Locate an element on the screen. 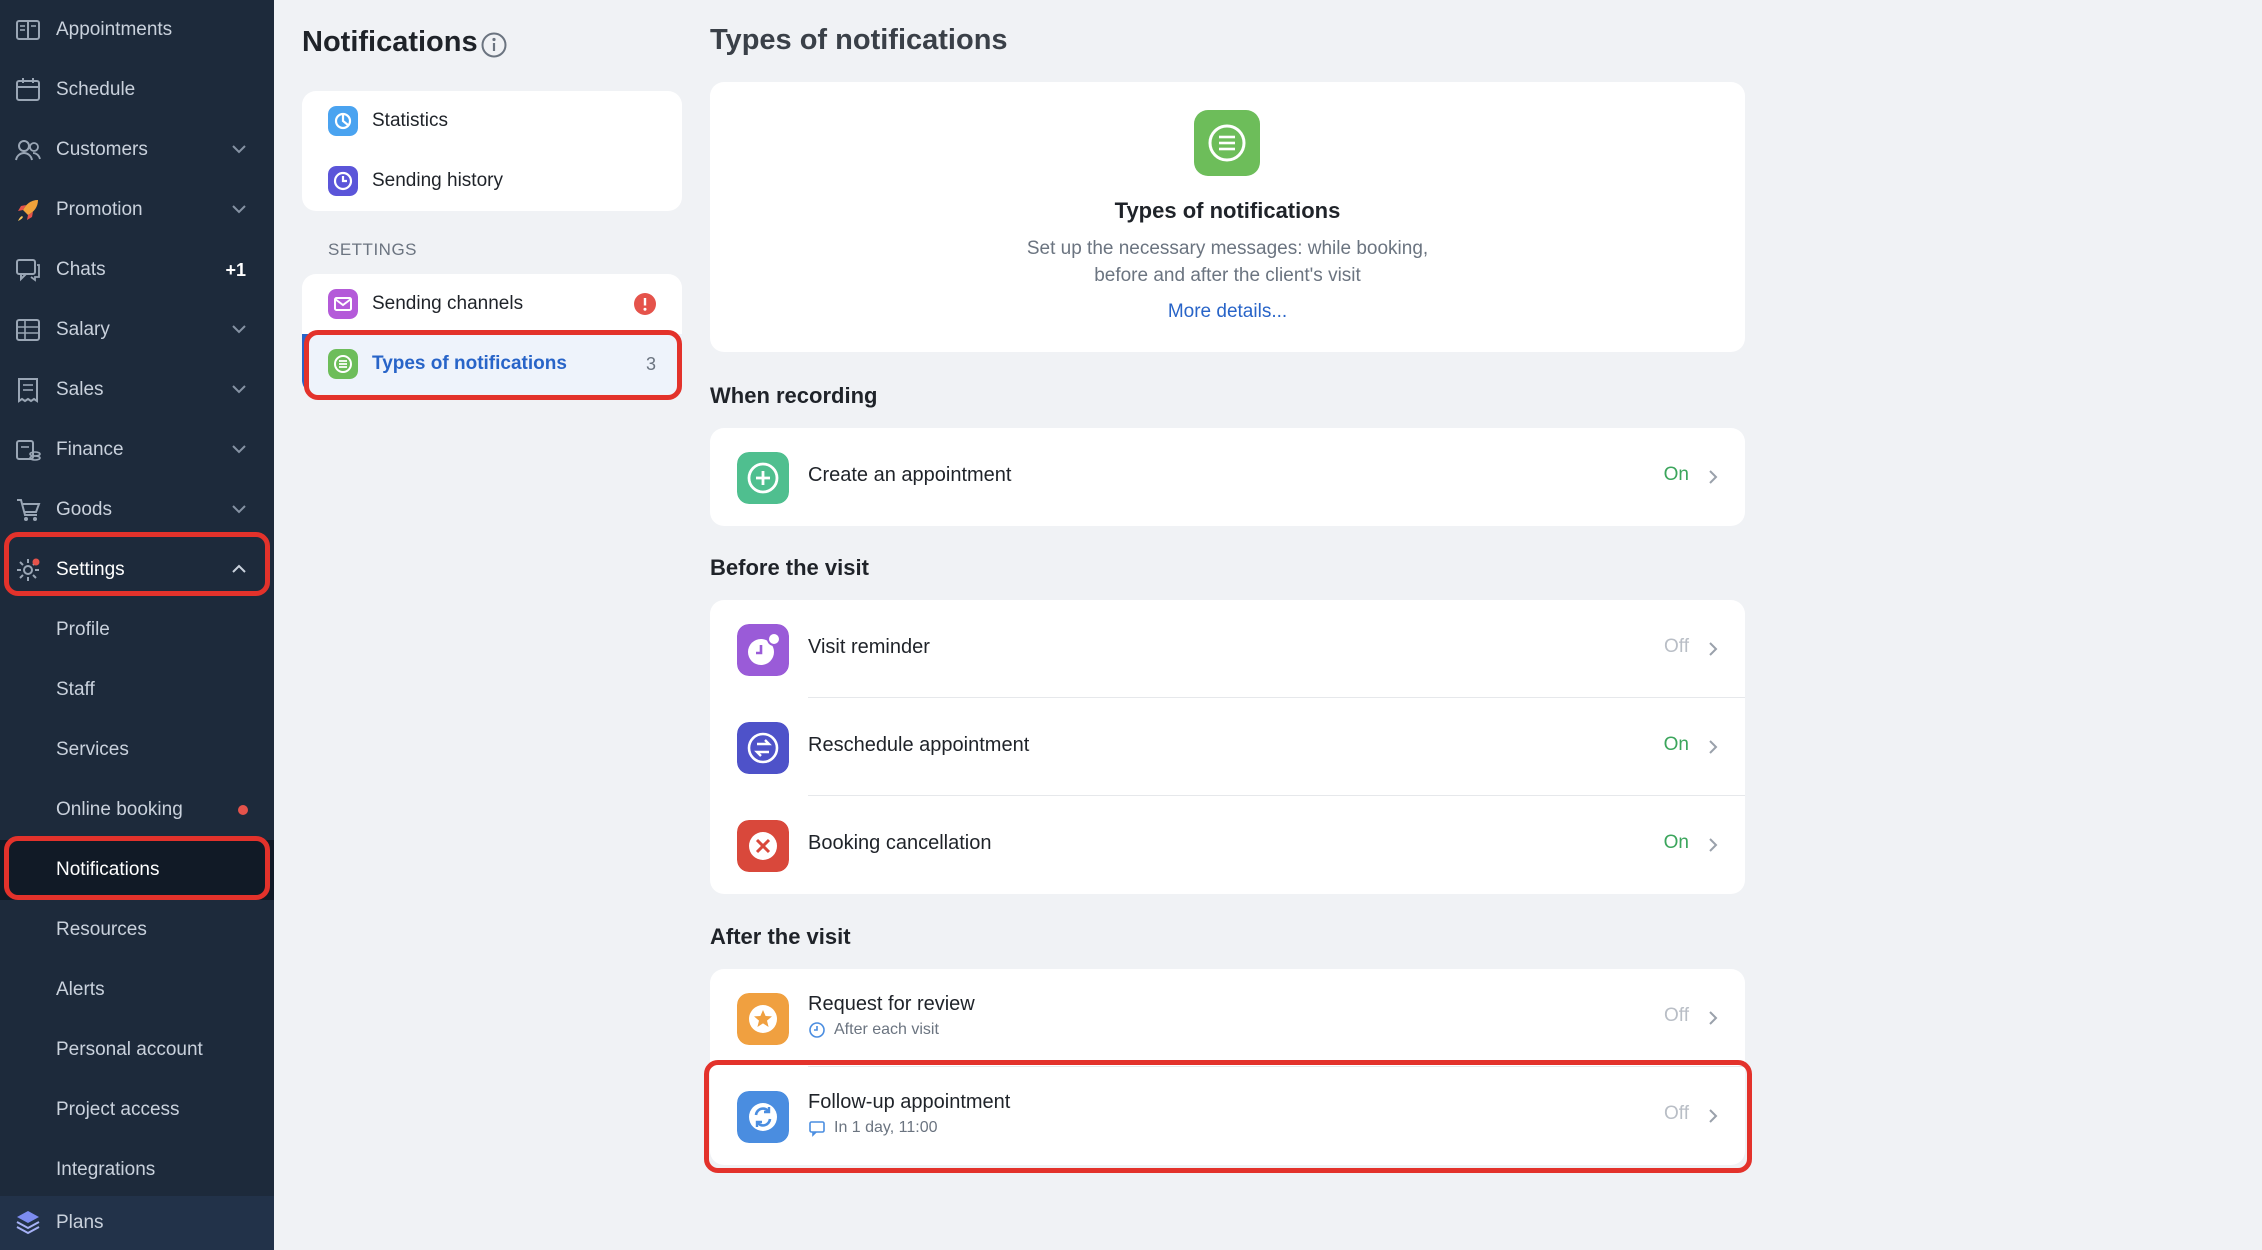 This screenshot has width=2262, height=1250. sidebar-subitem-staff: Staff is located at coordinates (137, 690).